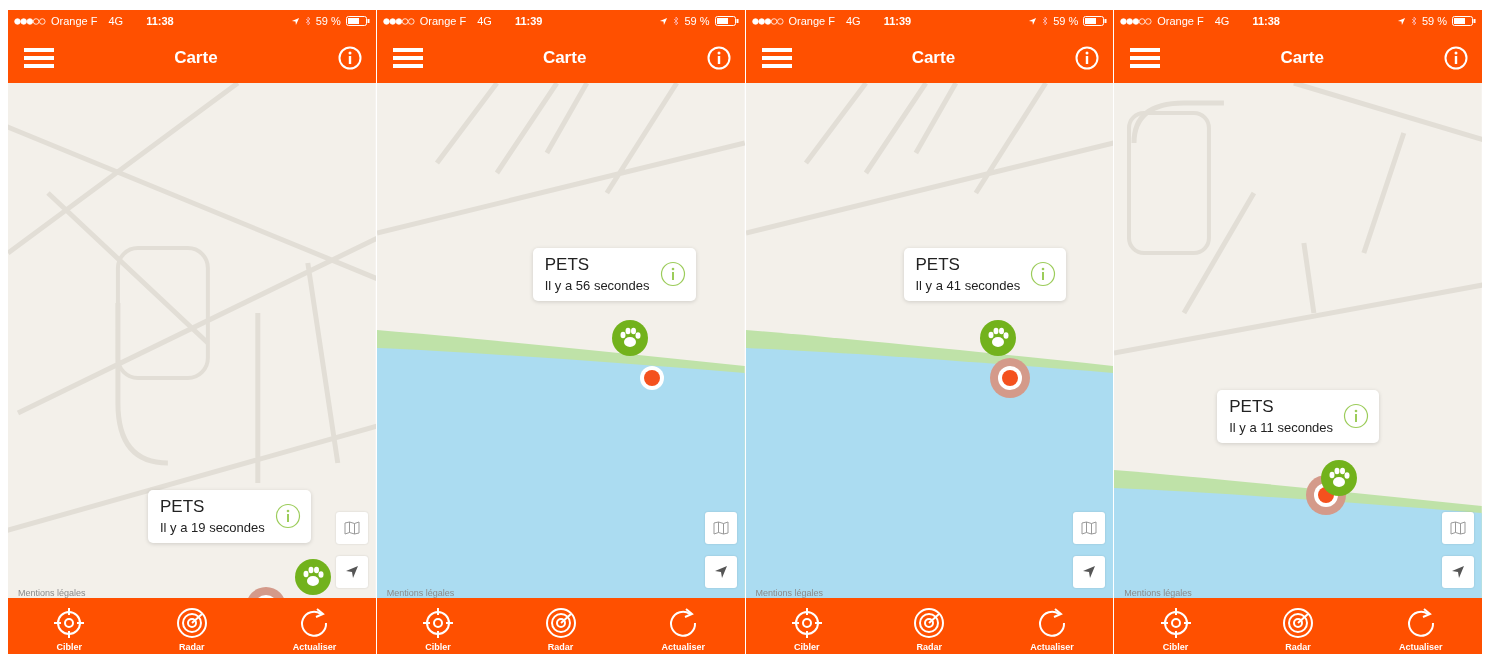 The image size is (1490, 654). Describe the element at coordinates (212, 527) in the screenshot. I see `last-seen-time: Il y a 19 secondes` at that location.